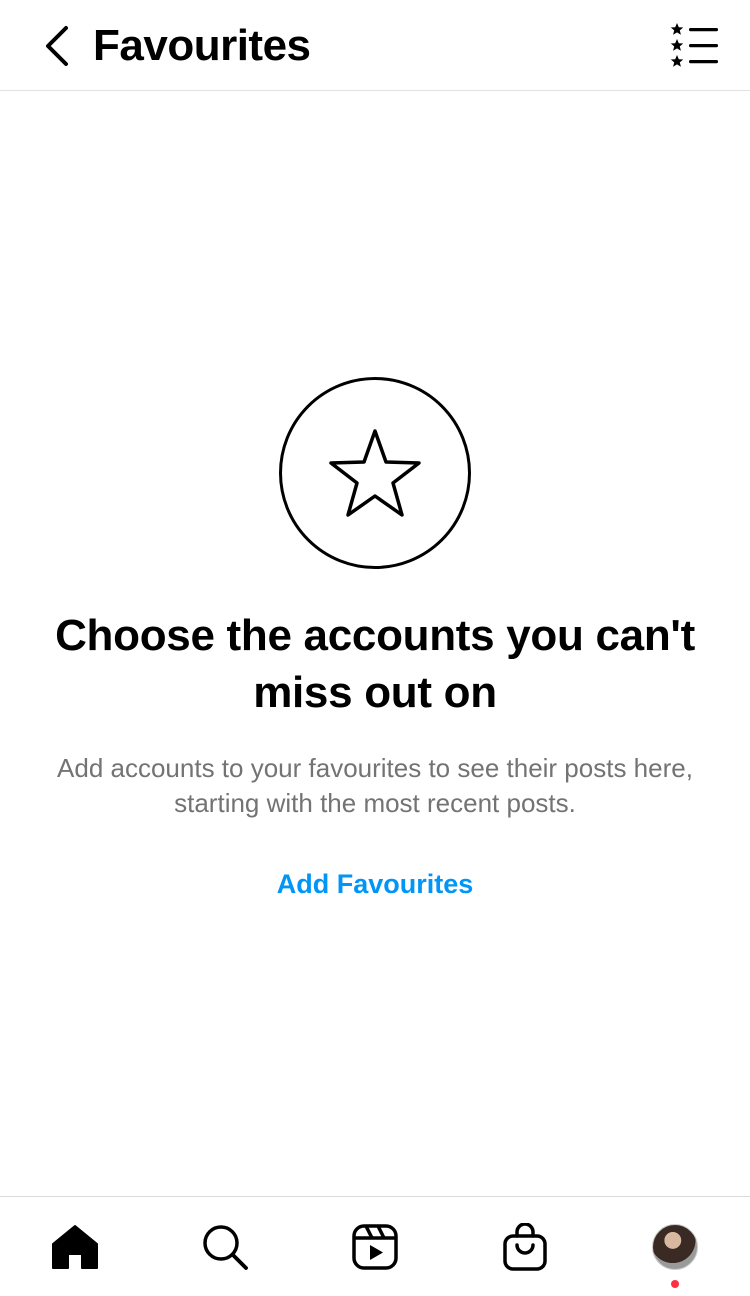 The height and width of the screenshot is (1296, 750). I want to click on chevron-left-icon, so click(57, 46).